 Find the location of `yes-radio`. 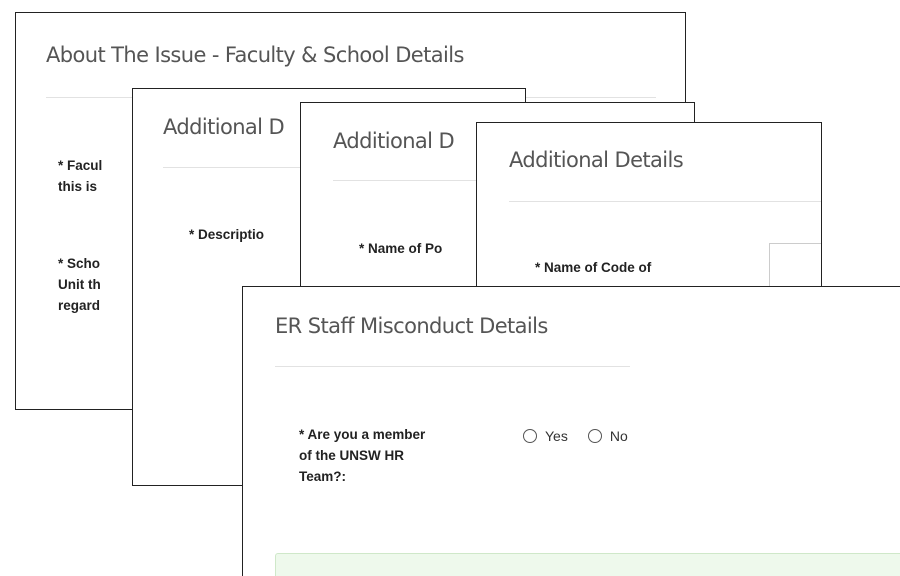

yes-radio is located at coordinates (530, 436).